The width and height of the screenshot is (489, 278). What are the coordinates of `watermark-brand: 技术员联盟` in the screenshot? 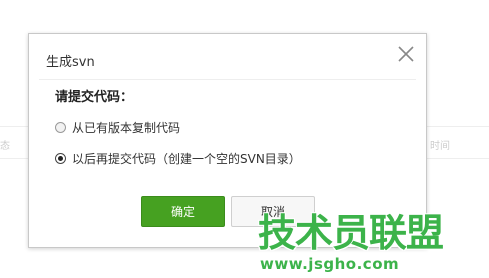 It's located at (351, 233).